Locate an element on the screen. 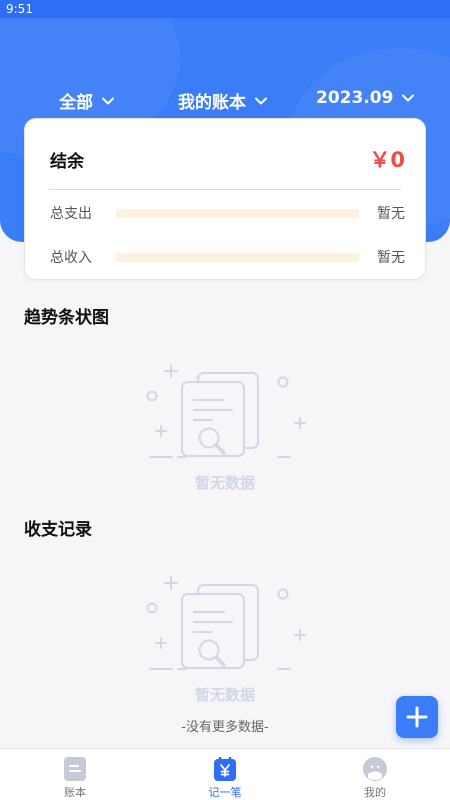 The height and width of the screenshot is (800, 450). status-bar: 9:51 is located at coordinates (225, 9).